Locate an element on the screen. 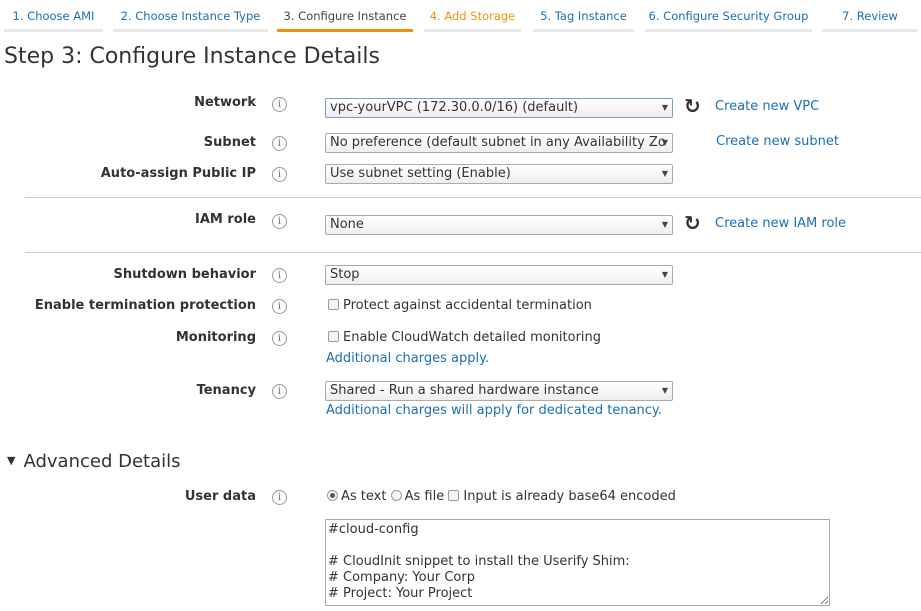 The image size is (921, 611). tenancy-value: Shared - Run a shared hardware instance is located at coordinates (464, 390).